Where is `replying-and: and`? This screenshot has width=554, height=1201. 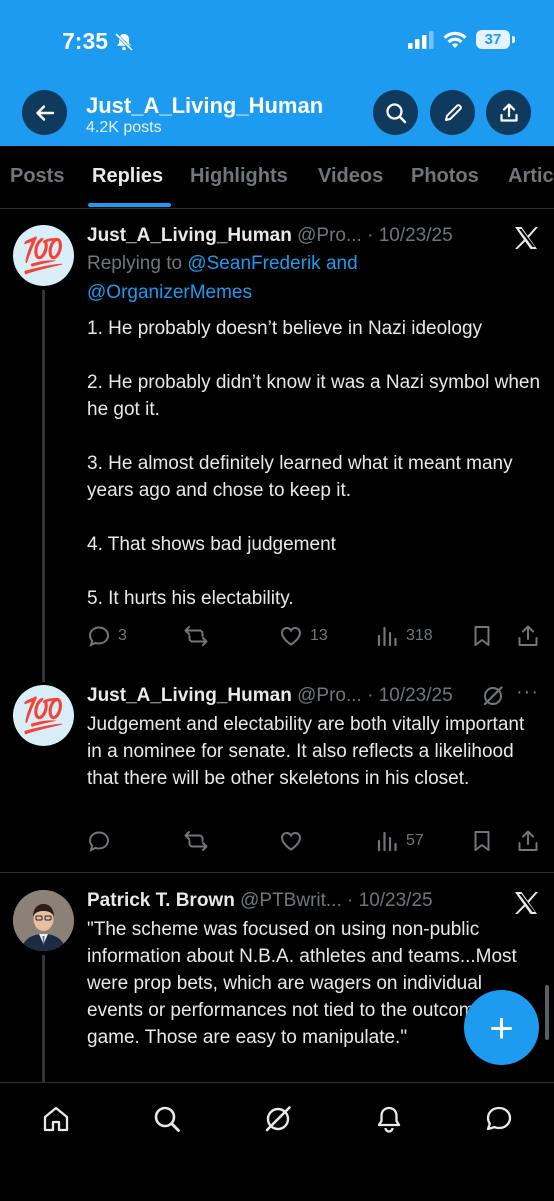 replying-and: and is located at coordinates (339, 263).